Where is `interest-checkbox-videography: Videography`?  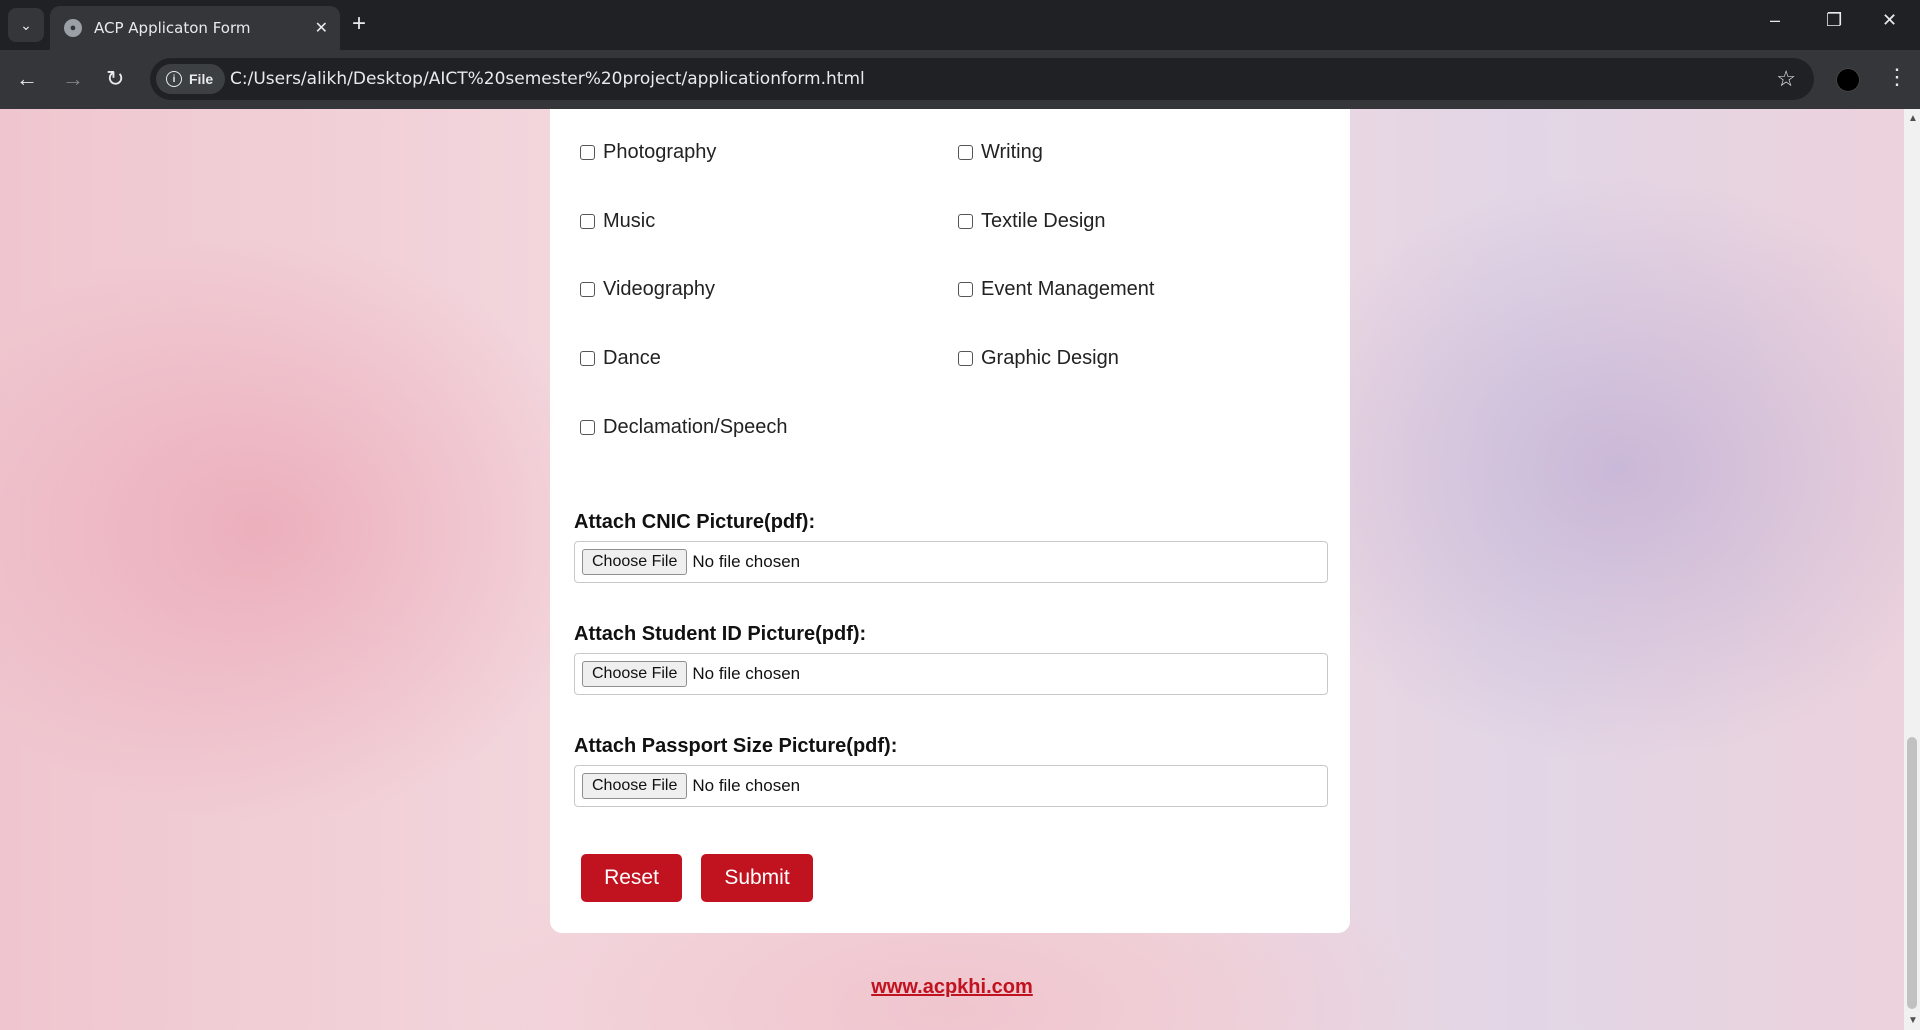
interest-checkbox-videography: Videography is located at coordinates (647, 289).